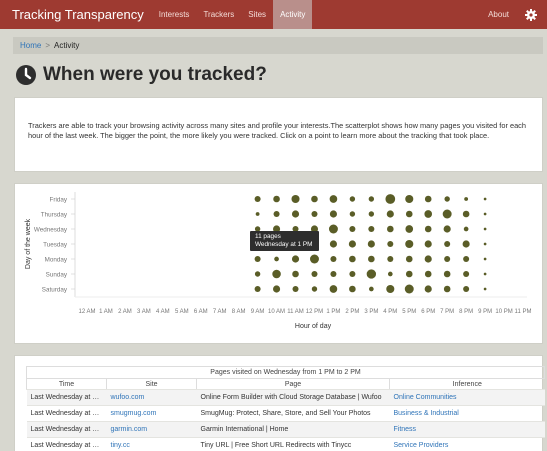 The height and width of the screenshot is (451, 547). What do you see at coordinates (66, 384) in the screenshot?
I see `column-time: Time` at bounding box center [66, 384].